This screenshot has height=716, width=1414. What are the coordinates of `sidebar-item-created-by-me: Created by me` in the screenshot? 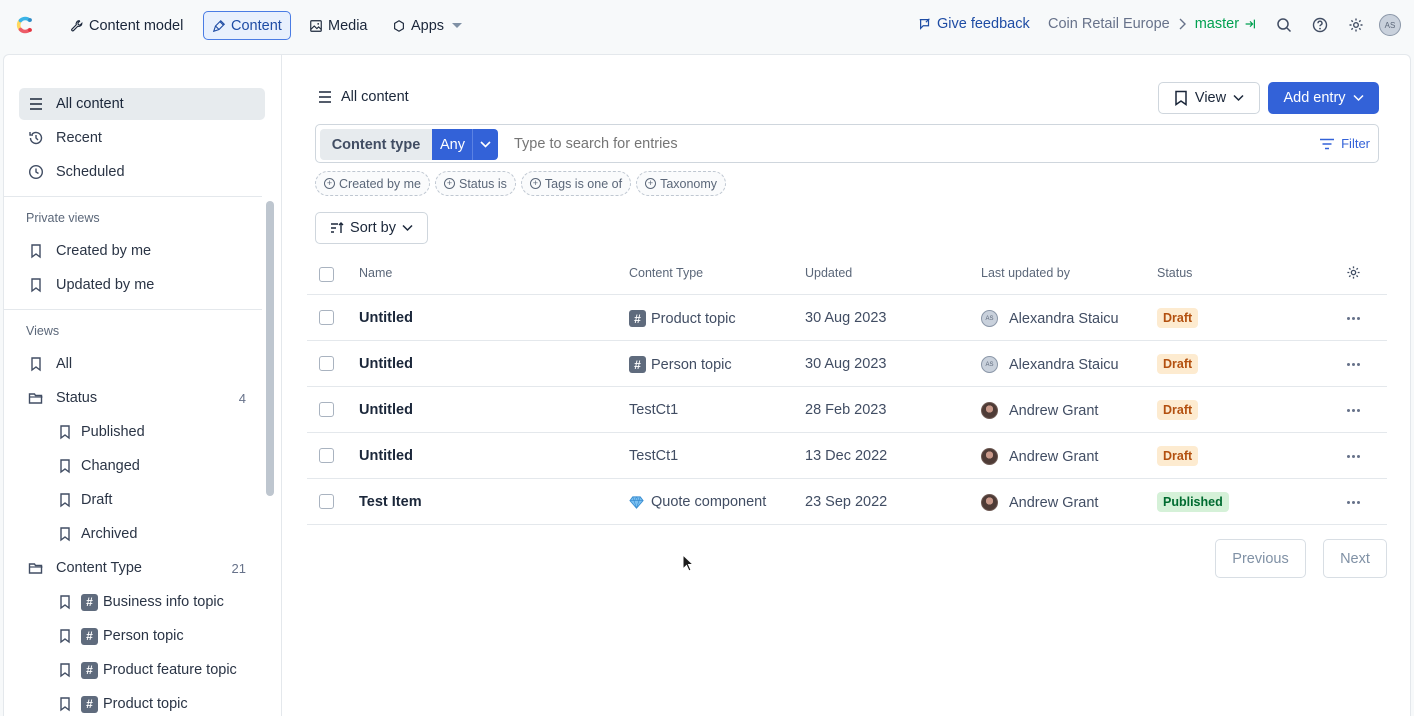 It's located at (142, 251).